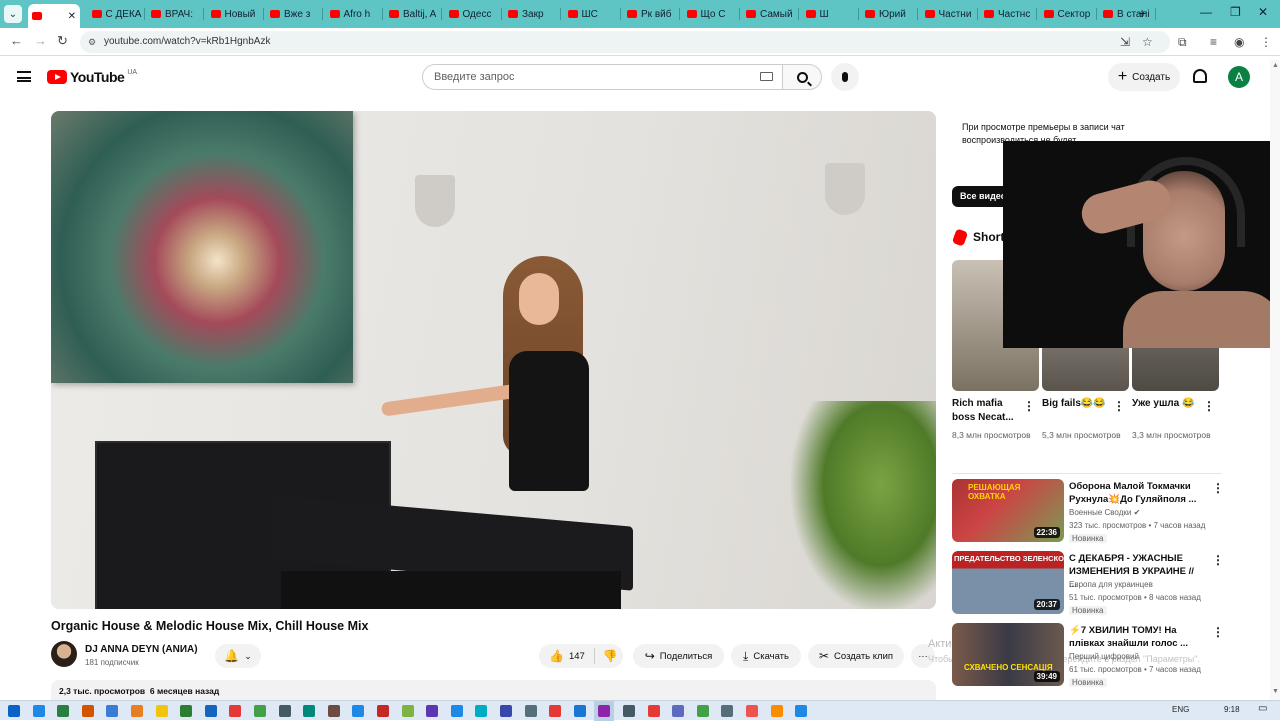 The image size is (1280, 721). What do you see at coordinates (1235, 12) in the screenshot?
I see `maximize-button: ❐` at bounding box center [1235, 12].